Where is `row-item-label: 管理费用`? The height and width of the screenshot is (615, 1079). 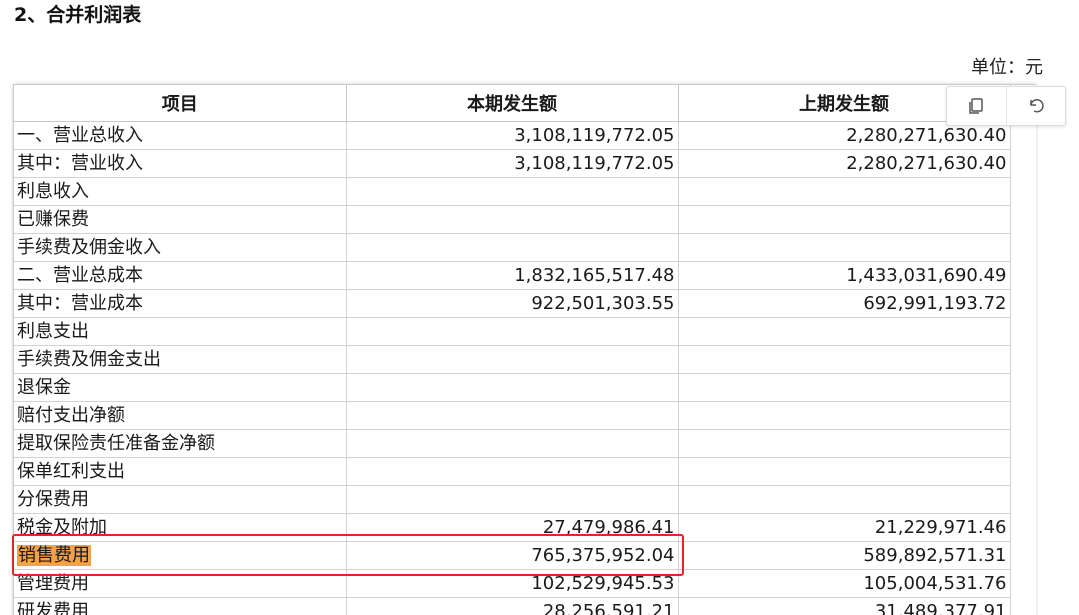 row-item-label: 管理费用 is located at coordinates (53, 583).